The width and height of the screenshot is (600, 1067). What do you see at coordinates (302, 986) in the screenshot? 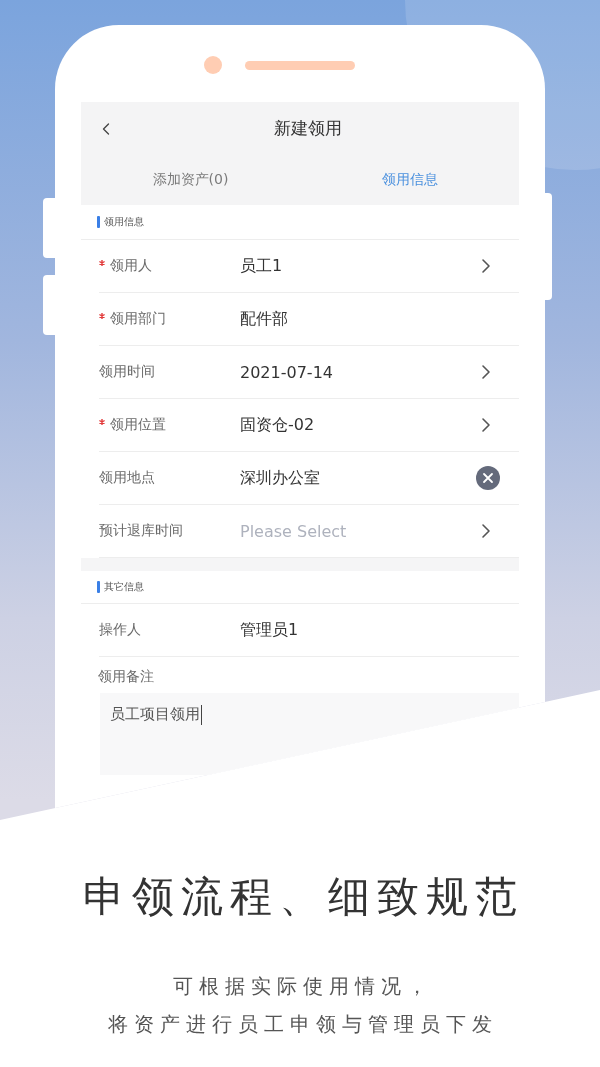
I see `subtitle-line: 可根据实际使用情况，` at bounding box center [302, 986].